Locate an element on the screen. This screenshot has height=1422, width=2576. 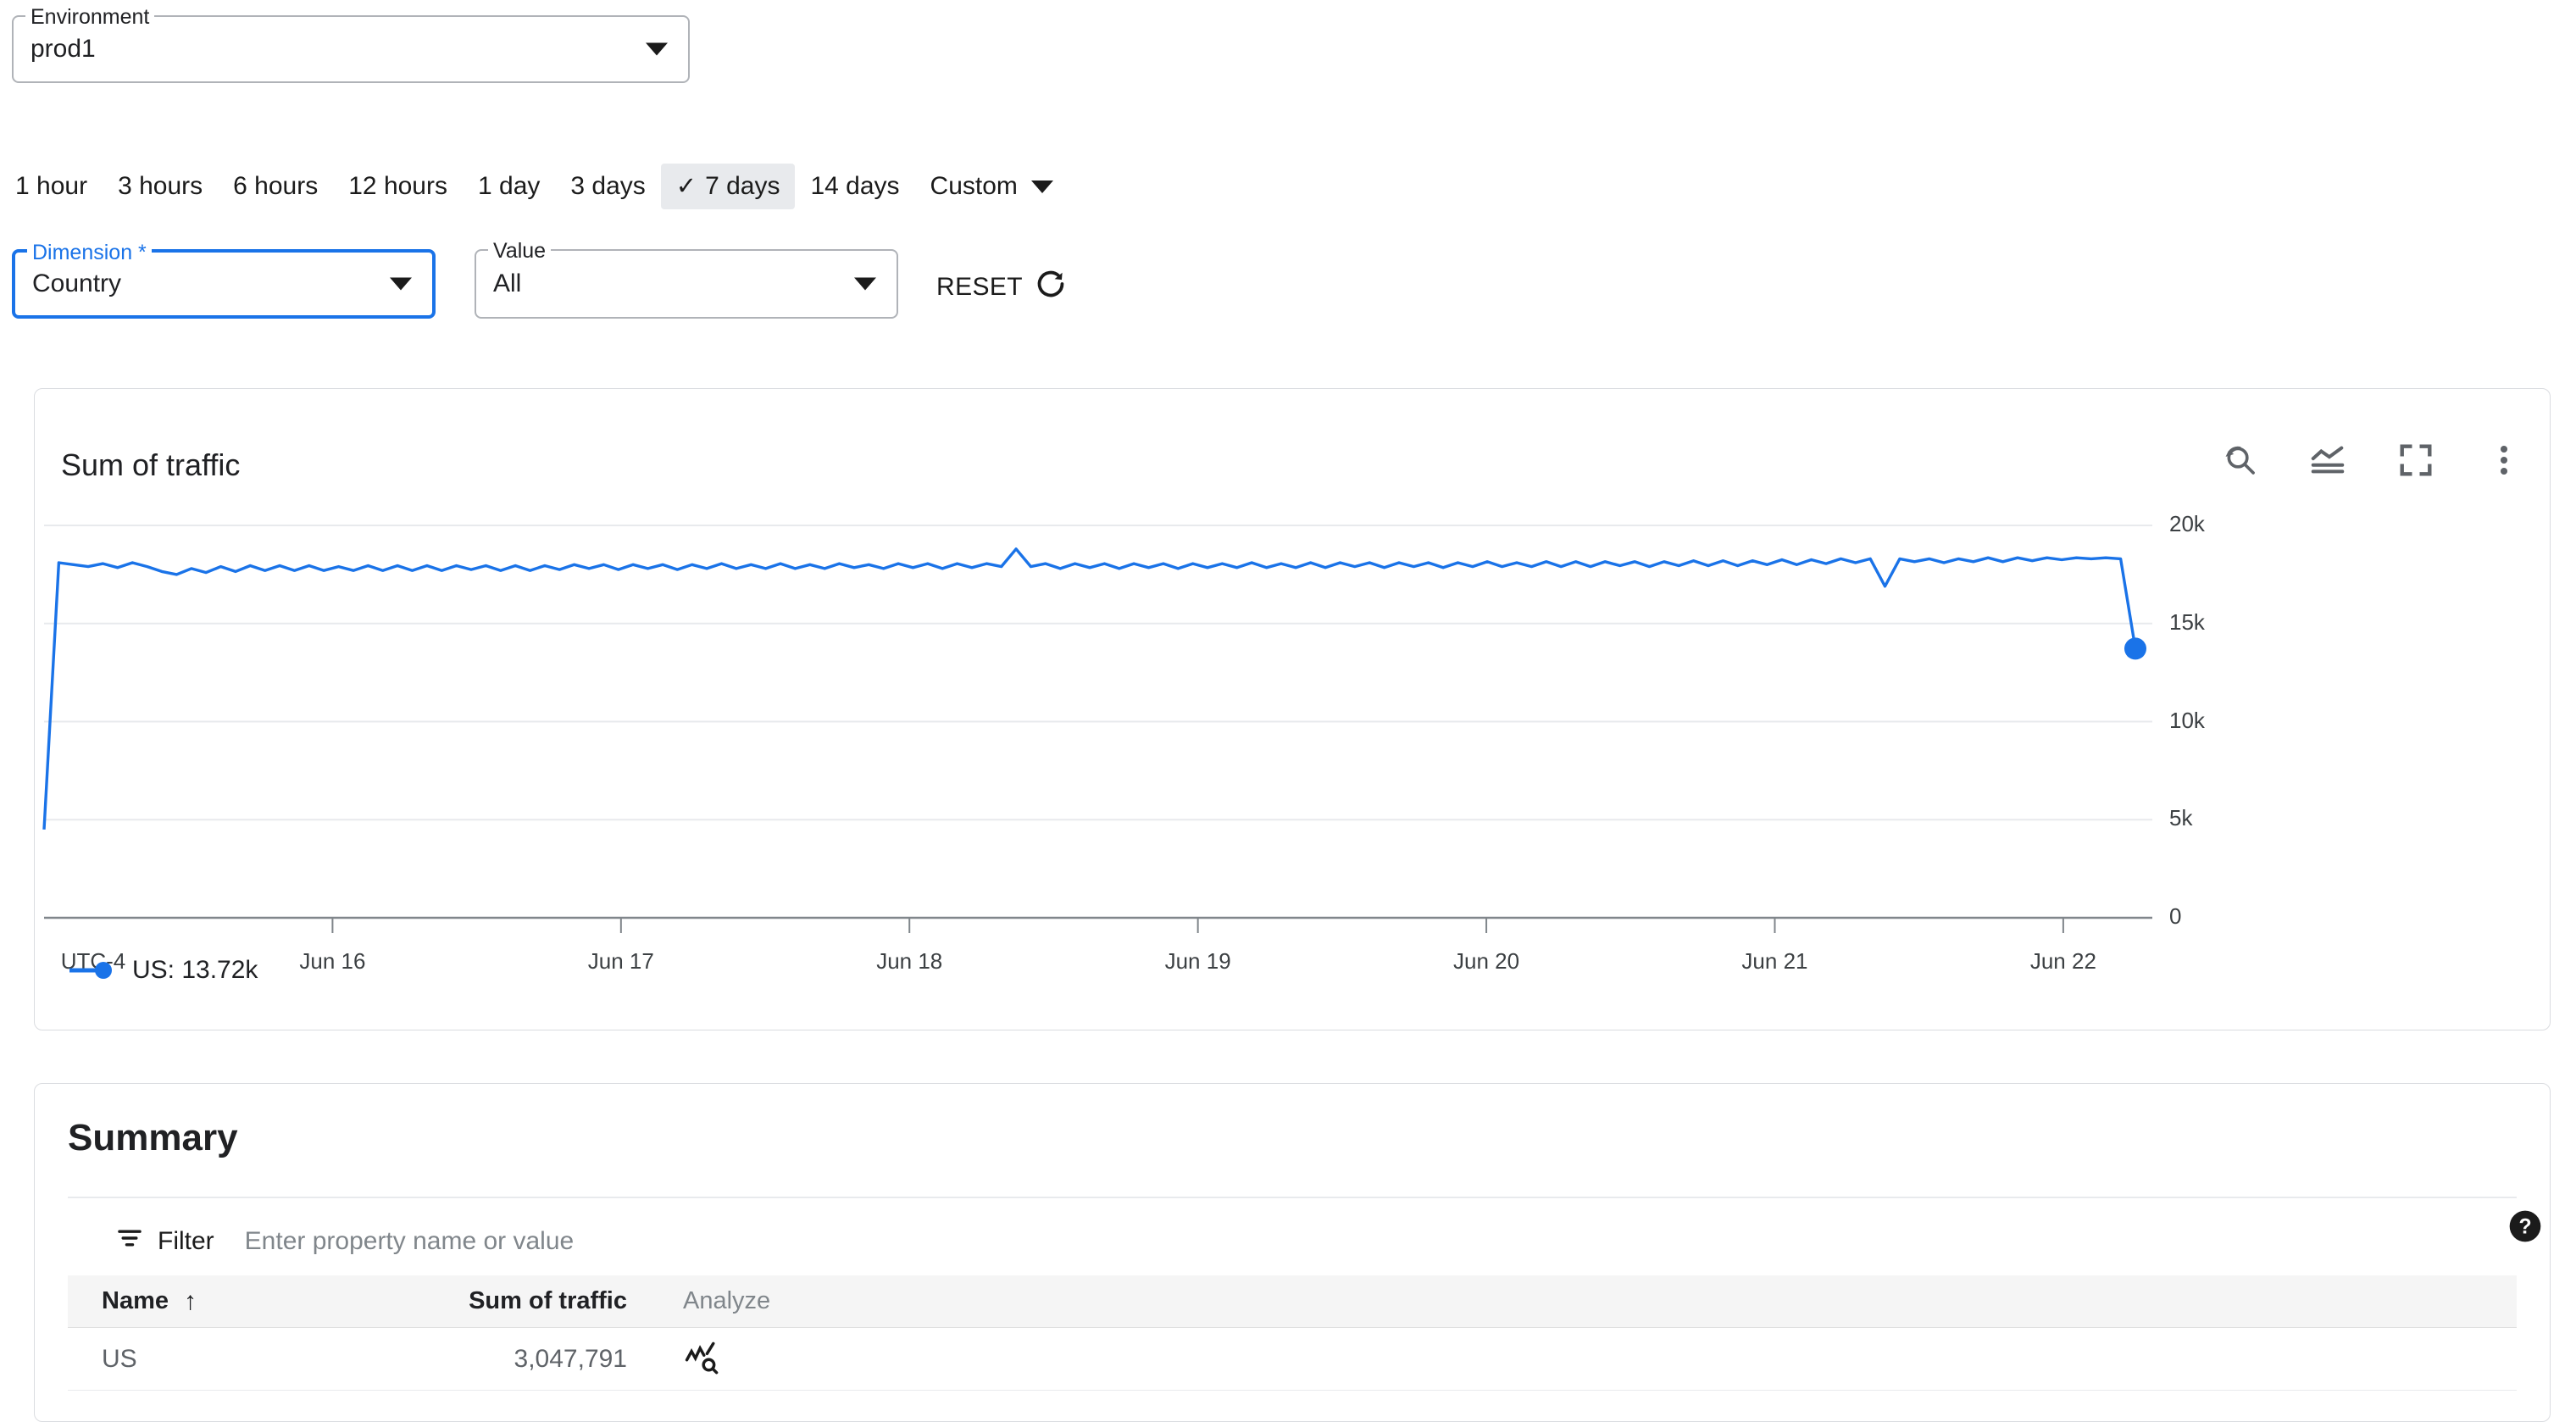
value-select: Value All is located at coordinates (686, 278).